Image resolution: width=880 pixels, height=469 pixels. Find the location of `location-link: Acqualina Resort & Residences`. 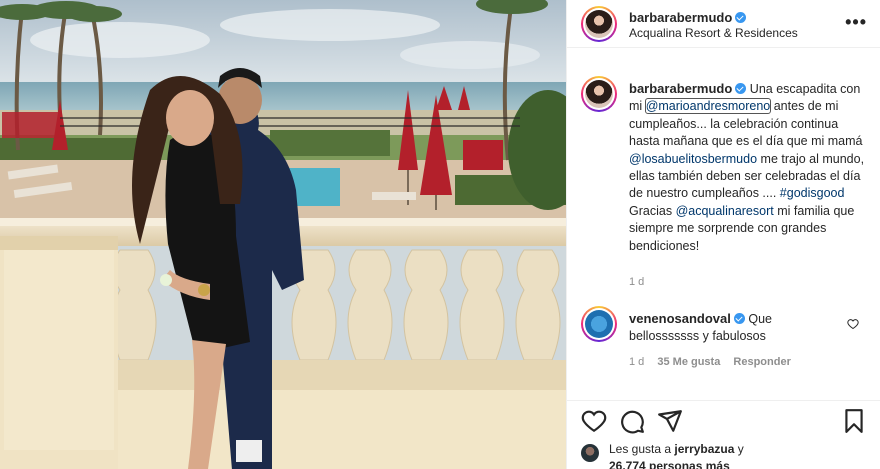

location-link: Acqualina Resort & Residences is located at coordinates (713, 33).